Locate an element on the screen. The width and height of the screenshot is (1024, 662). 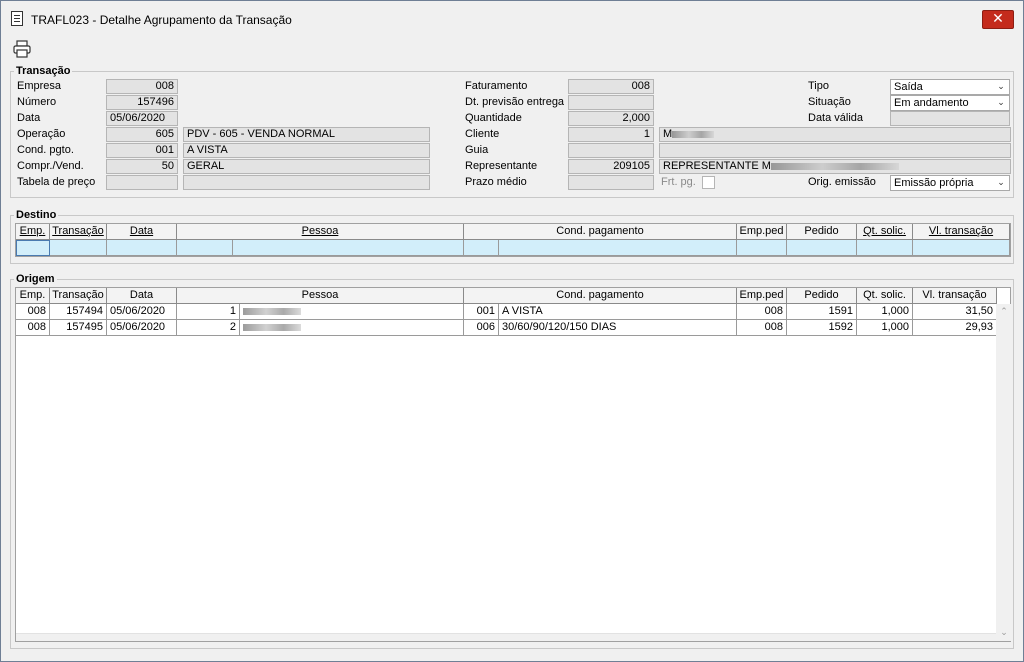
data-valida-field is located at coordinates (950, 118).